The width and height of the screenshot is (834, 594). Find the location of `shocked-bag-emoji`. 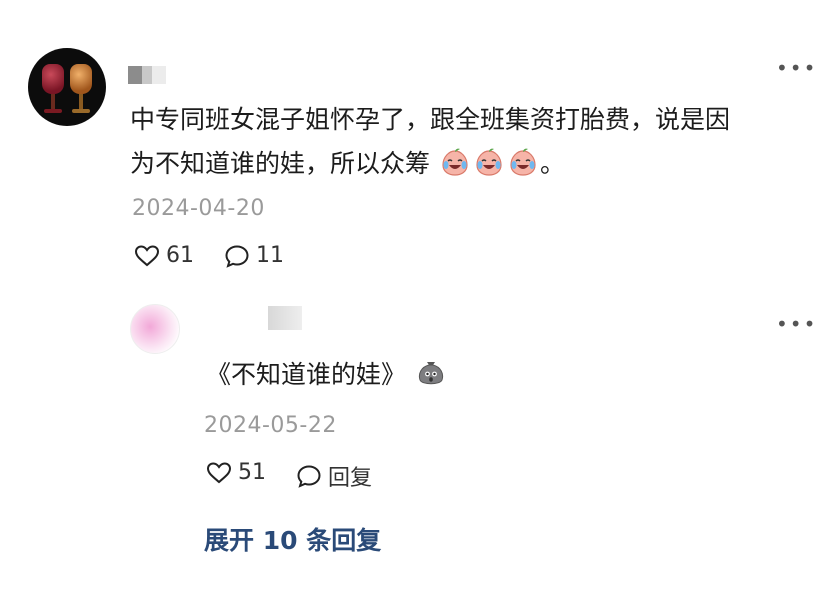

shocked-bag-emoji is located at coordinates (431, 373).